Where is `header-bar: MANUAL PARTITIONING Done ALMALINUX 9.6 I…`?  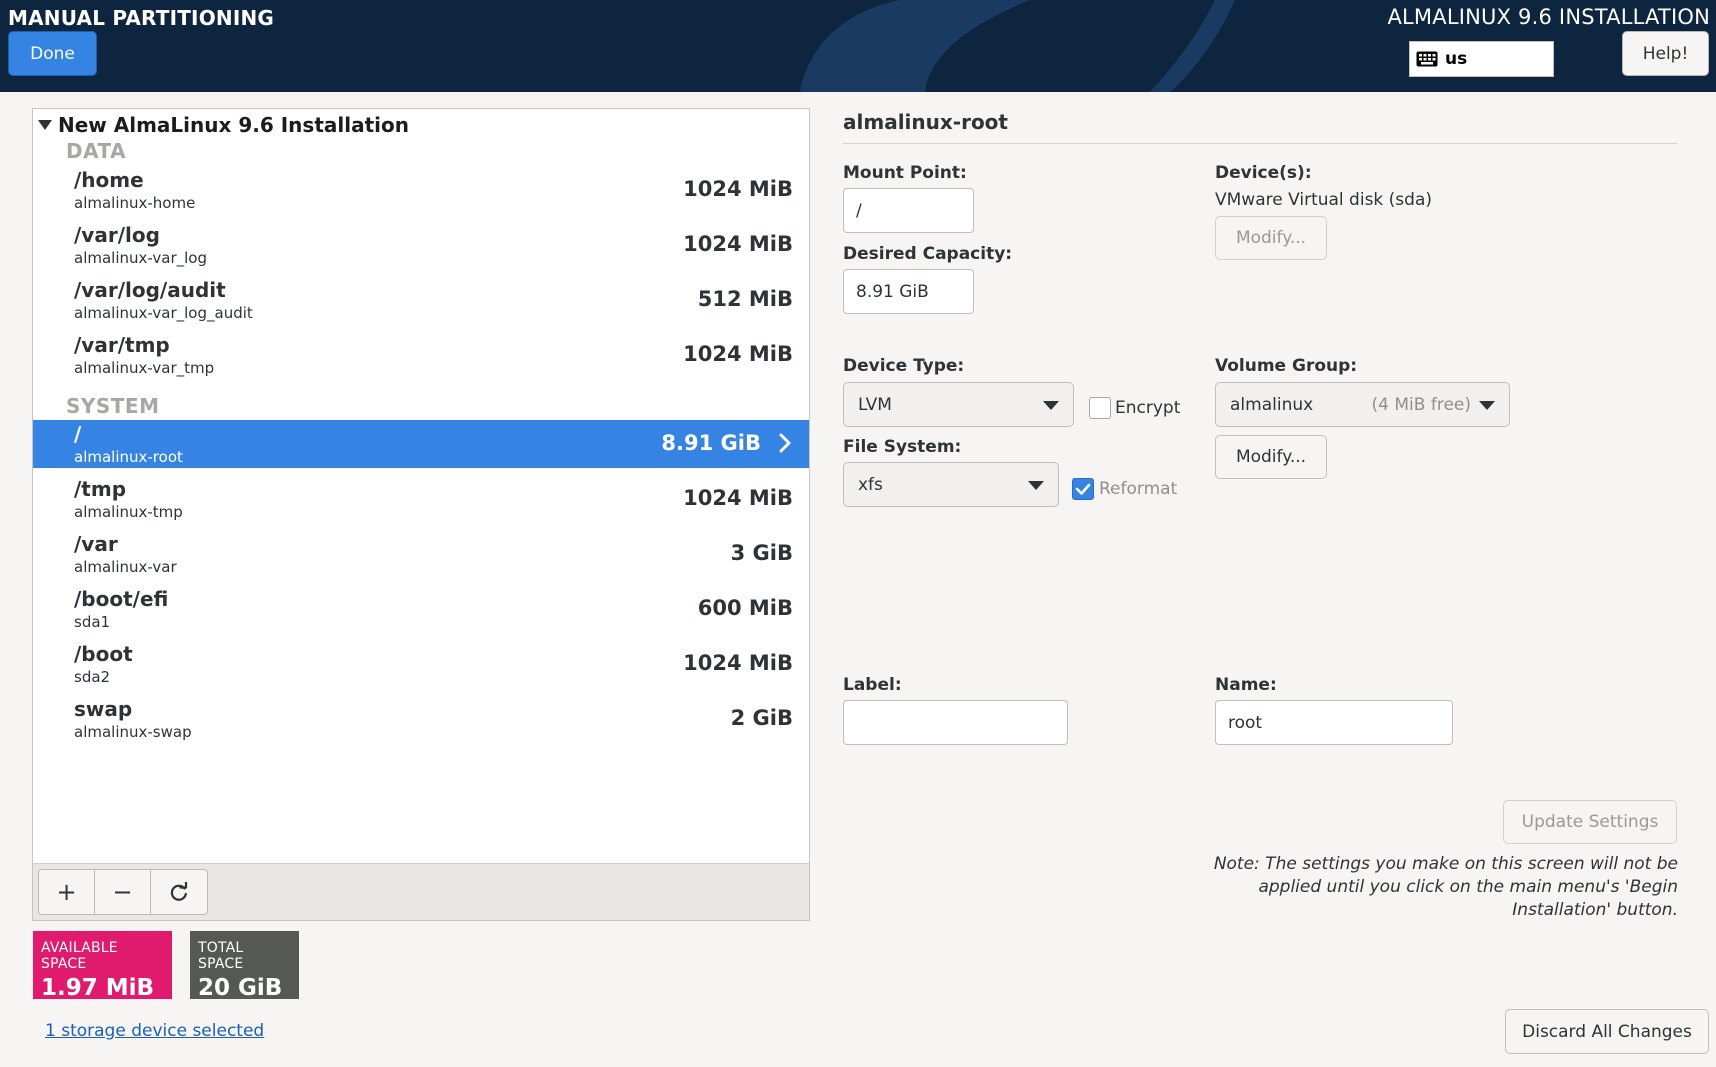 header-bar: MANUAL PARTITIONING Done ALMALINUX 9.6 I… is located at coordinates (858, 46).